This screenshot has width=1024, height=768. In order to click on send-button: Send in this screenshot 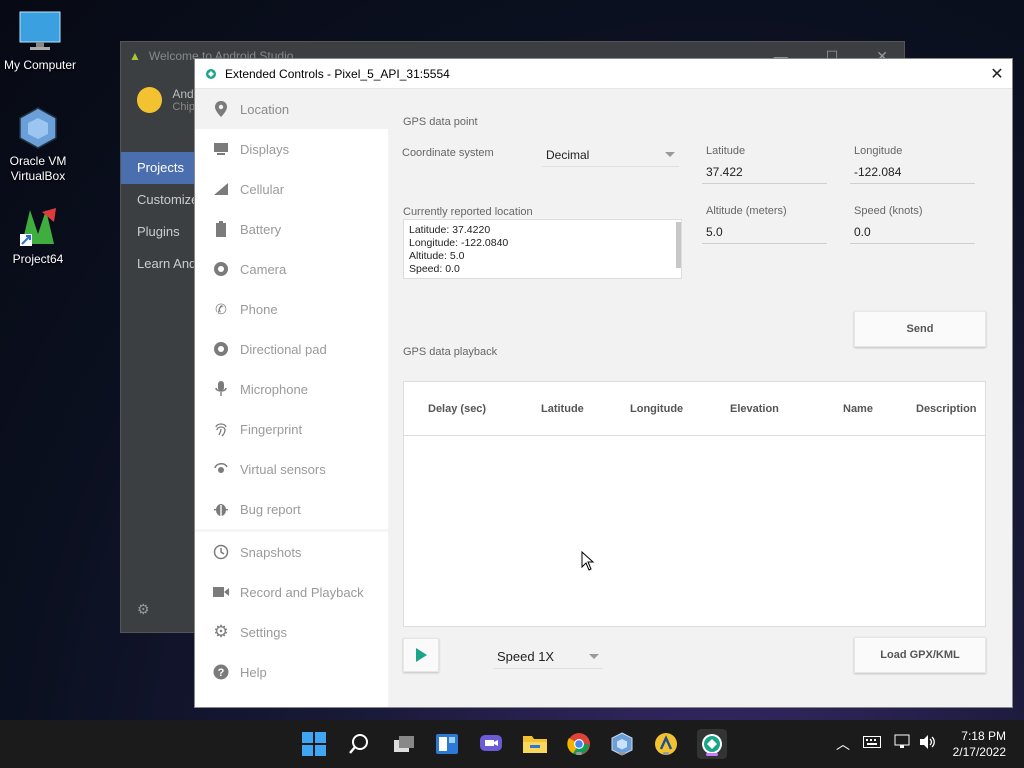, I will do `click(920, 329)`.